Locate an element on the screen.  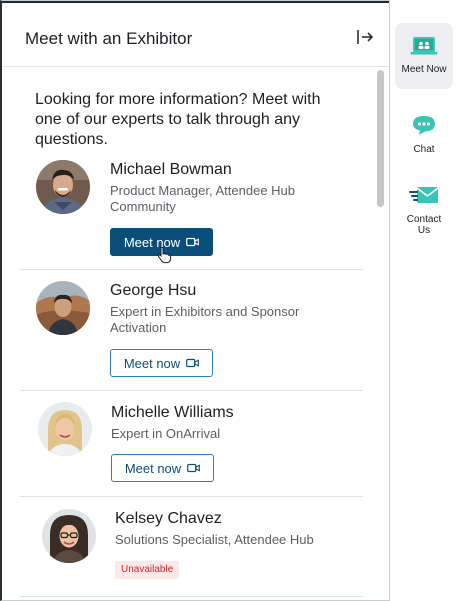
expert-name: Michelle Williams is located at coordinates (172, 412).